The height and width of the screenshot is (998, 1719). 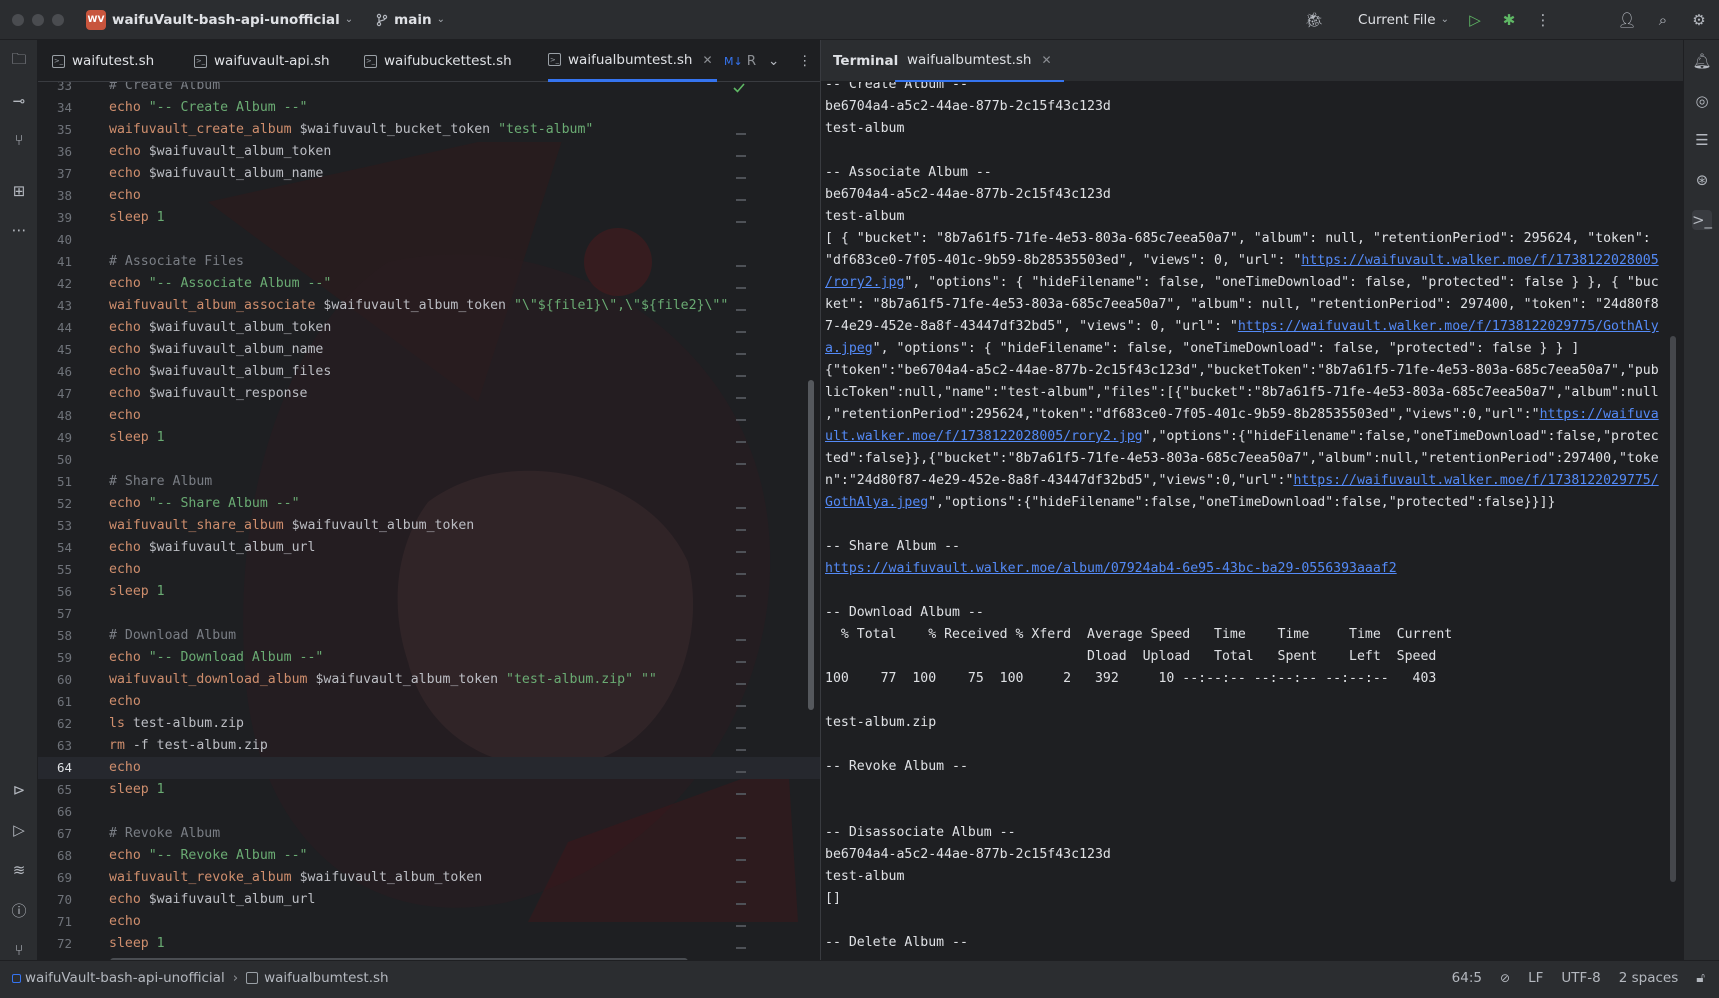 What do you see at coordinates (429, 900) in the screenshot?
I see `code-line: 70 echo $waifuvault_album_url` at bounding box center [429, 900].